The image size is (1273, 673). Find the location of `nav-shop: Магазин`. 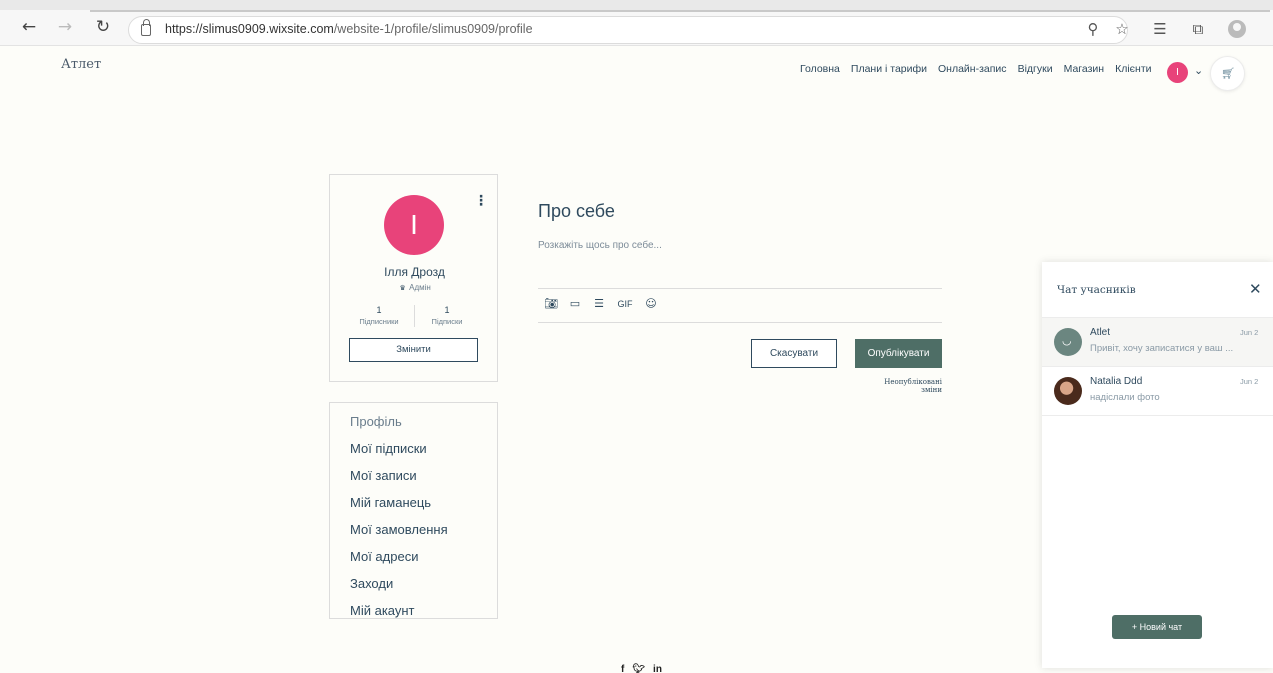

nav-shop: Магазин is located at coordinates (1084, 69).